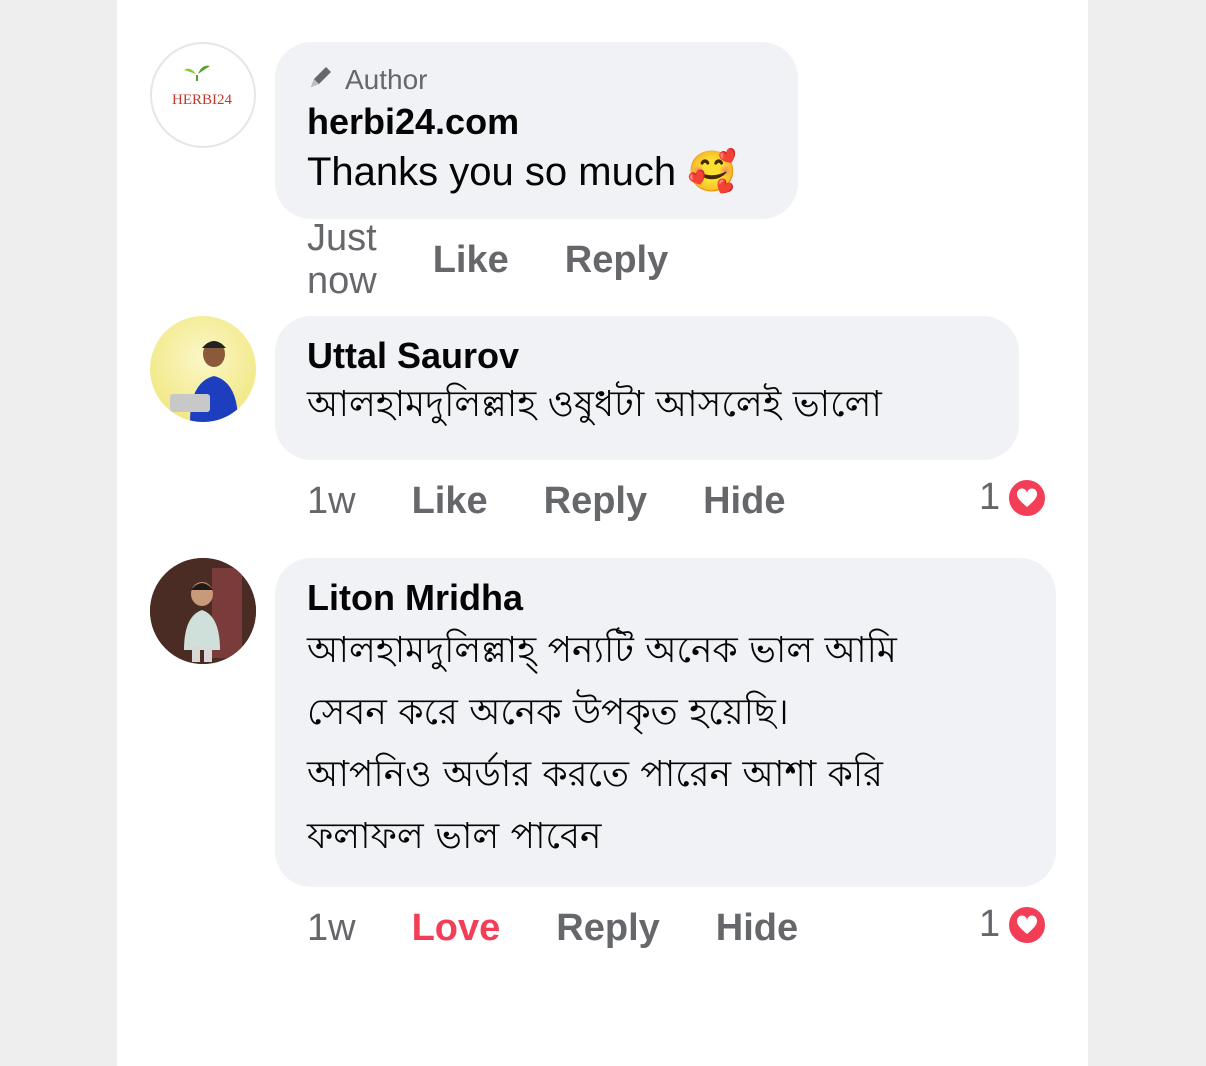  I want to click on comment-text: Thanks you so much 🥰, so click(536, 172).